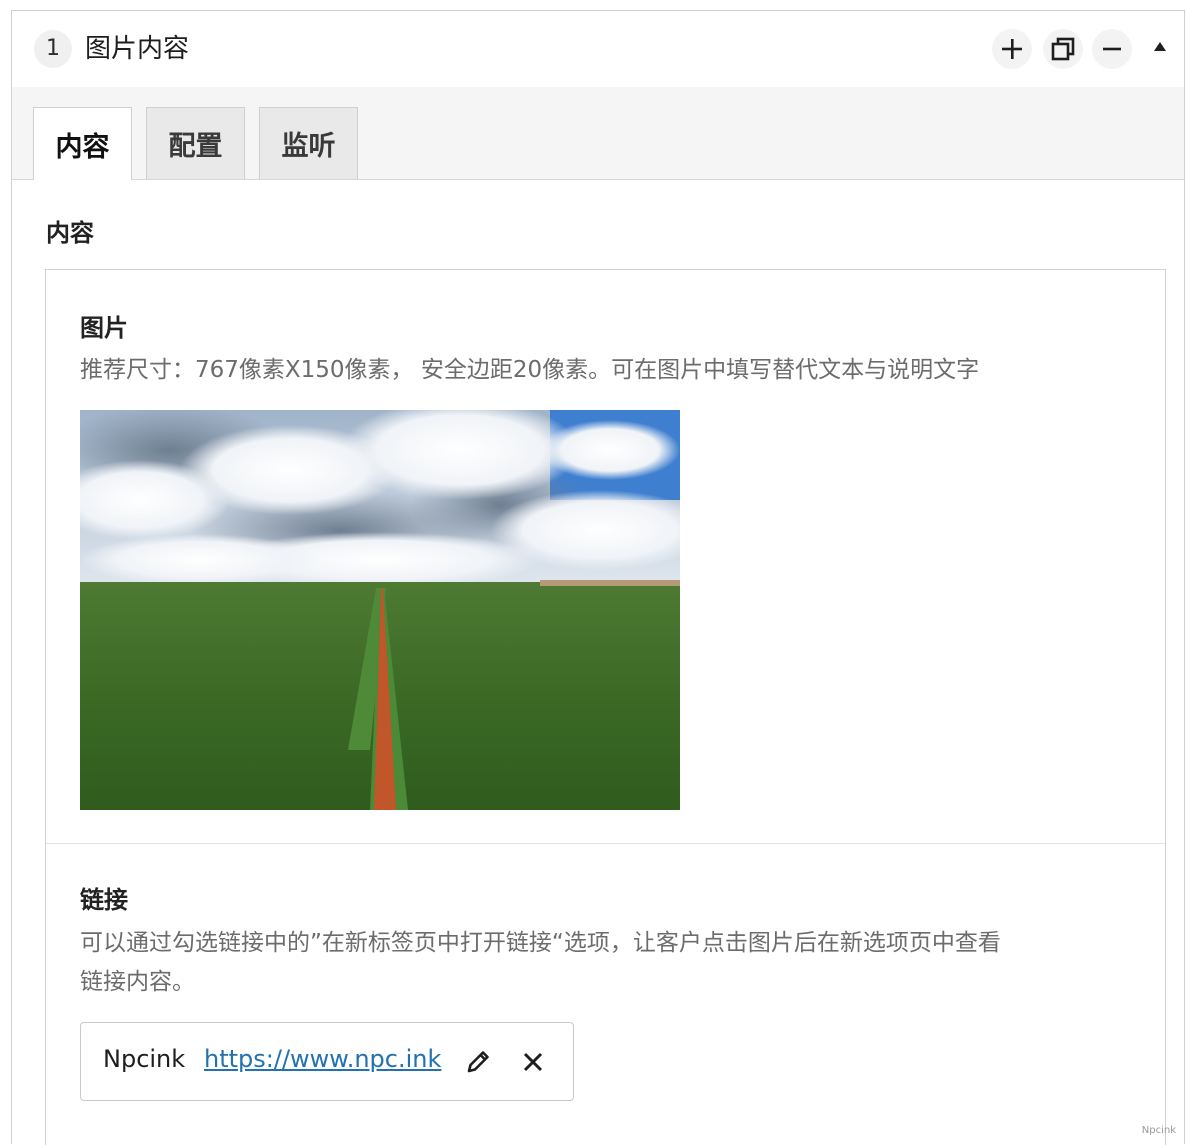 Image resolution: width=1186 pixels, height=1145 pixels. I want to click on edit-link-button, so click(478, 1062).